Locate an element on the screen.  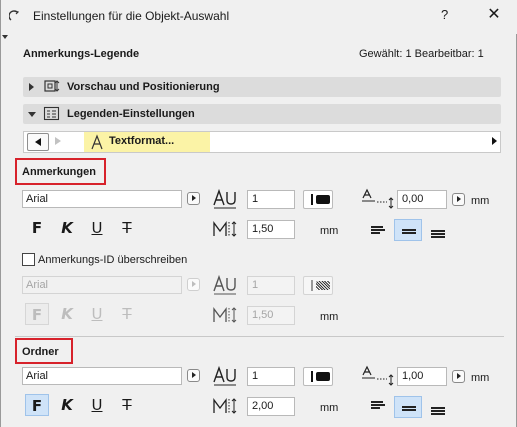
annotations-offset-unit: mm is located at coordinates (480, 201).